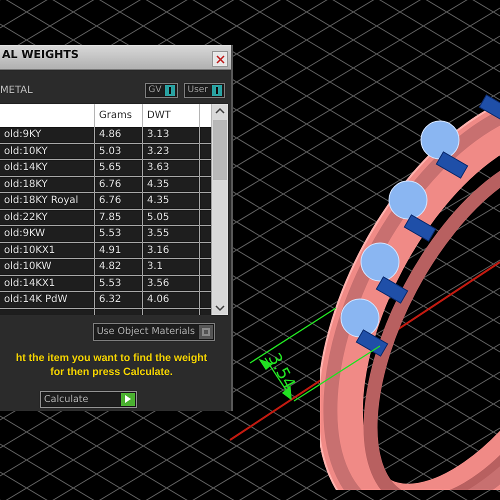 This screenshot has height=500, width=500. I want to click on scroll-thumb, so click(220, 150).